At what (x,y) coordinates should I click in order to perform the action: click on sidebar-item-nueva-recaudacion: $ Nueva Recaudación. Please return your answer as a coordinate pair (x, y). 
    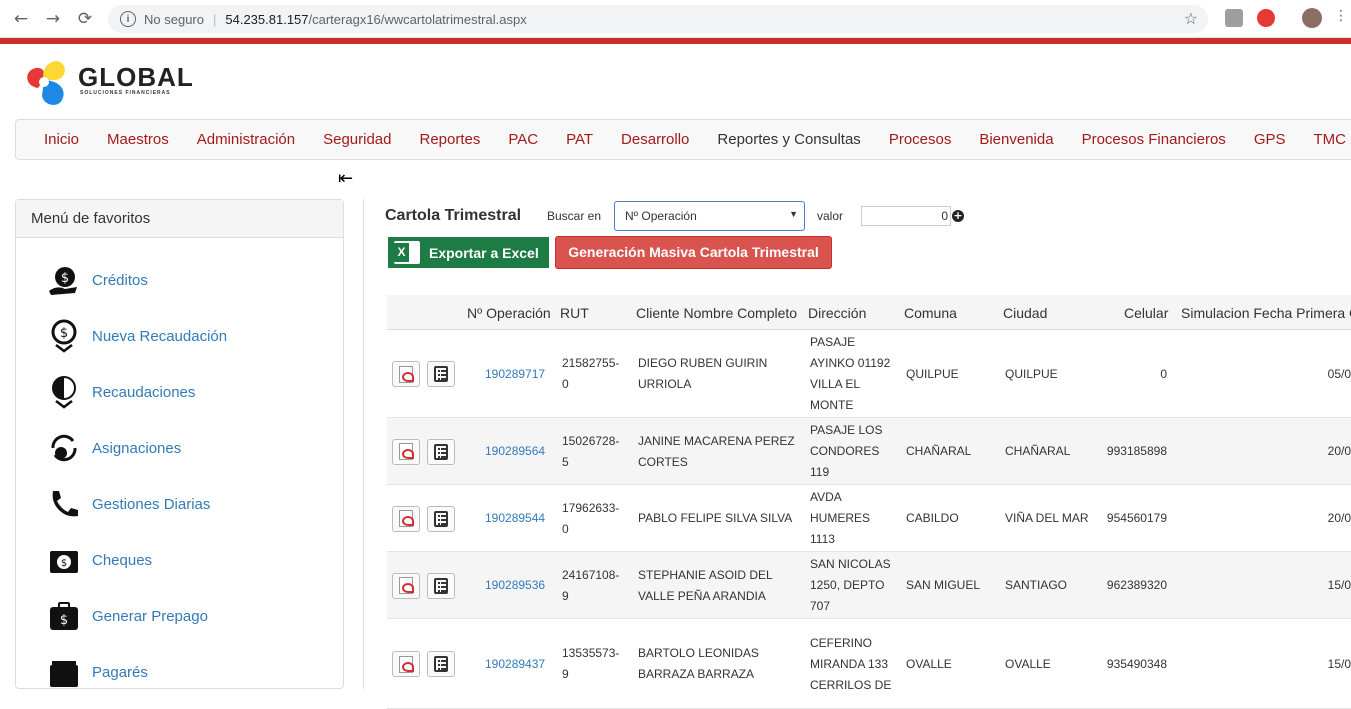
    Looking at the image, I should click on (136, 336).